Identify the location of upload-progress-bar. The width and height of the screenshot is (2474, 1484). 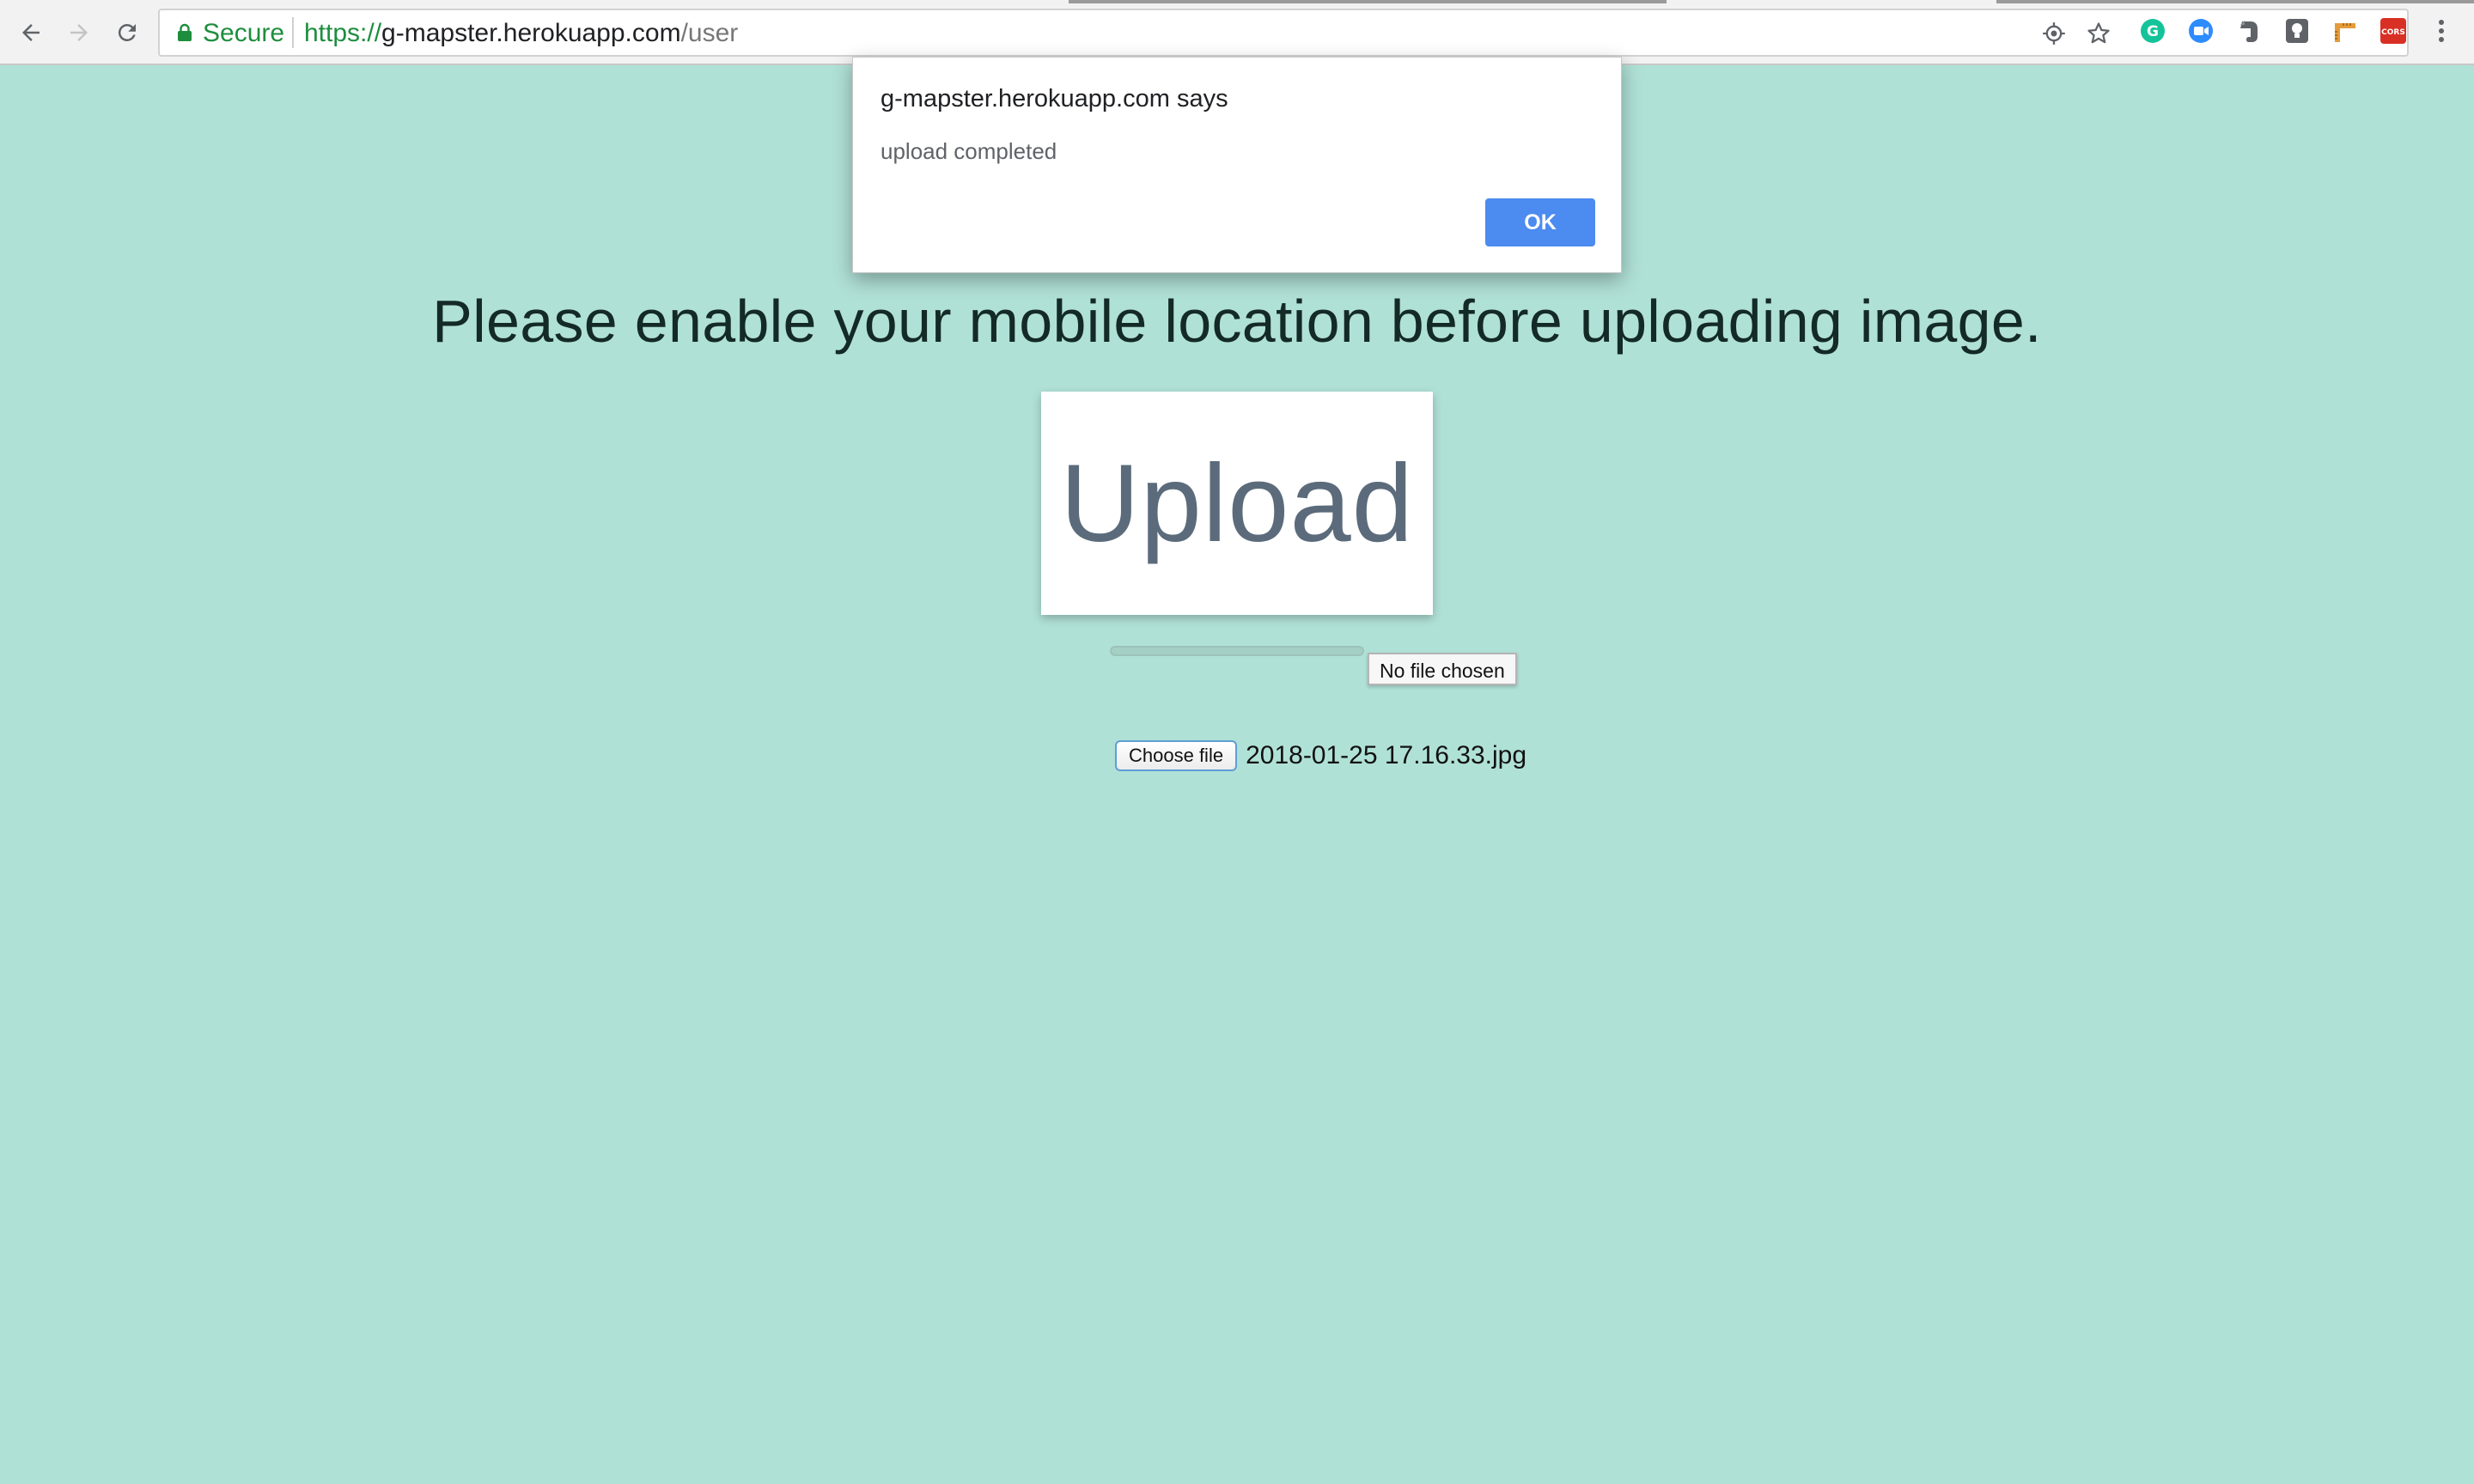
(1237, 651).